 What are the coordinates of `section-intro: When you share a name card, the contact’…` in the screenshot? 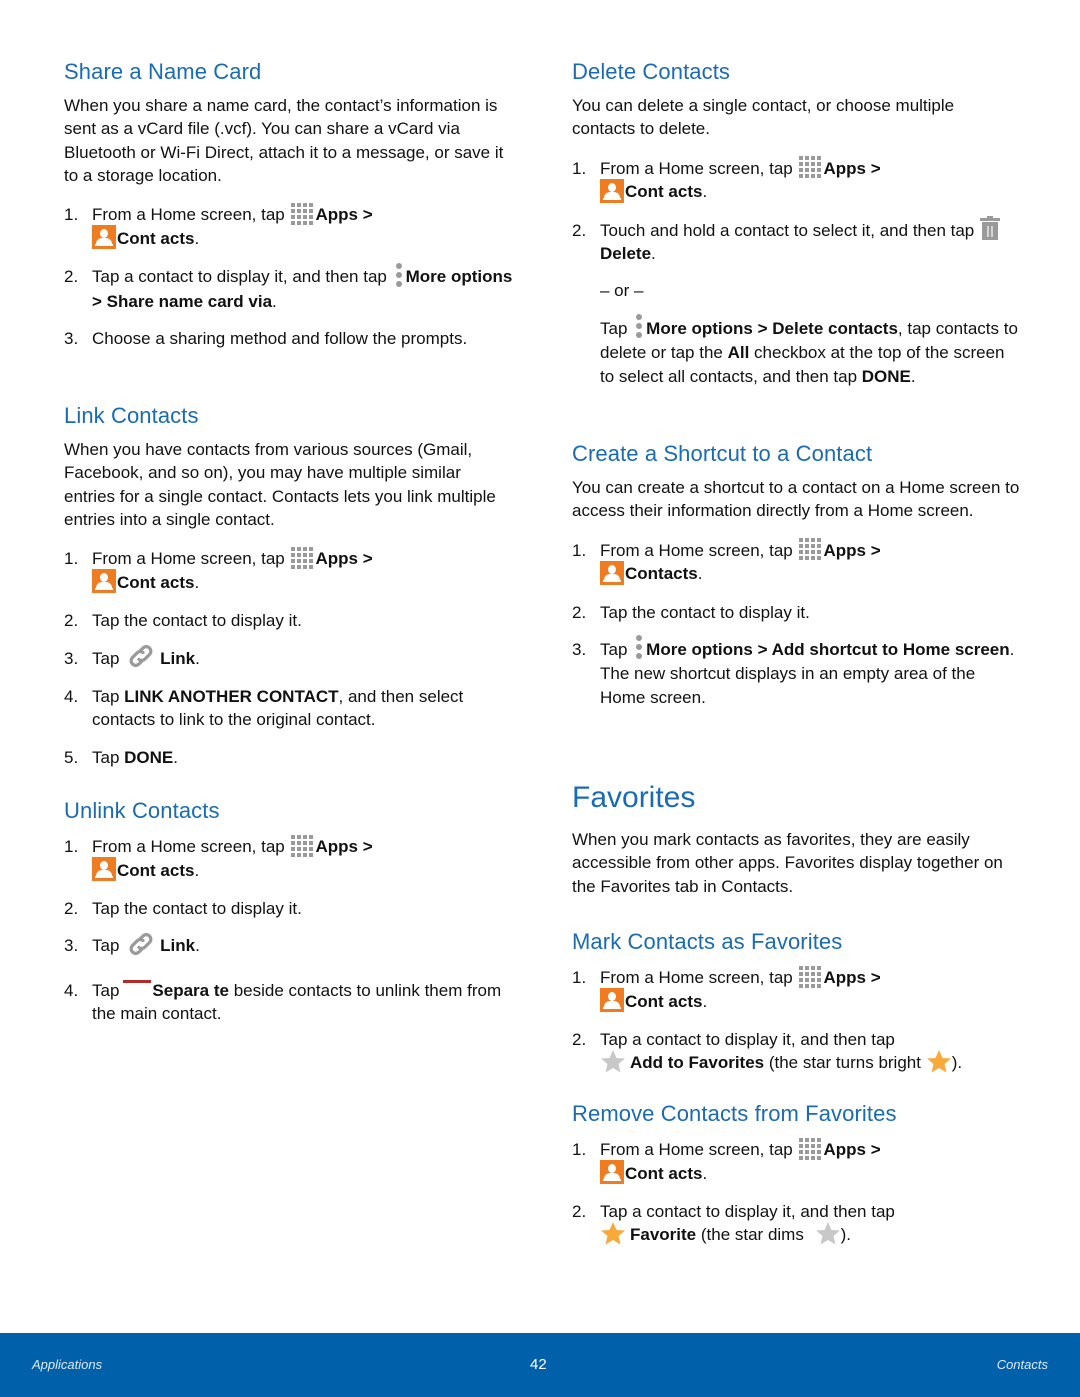 It's located at (284, 140).